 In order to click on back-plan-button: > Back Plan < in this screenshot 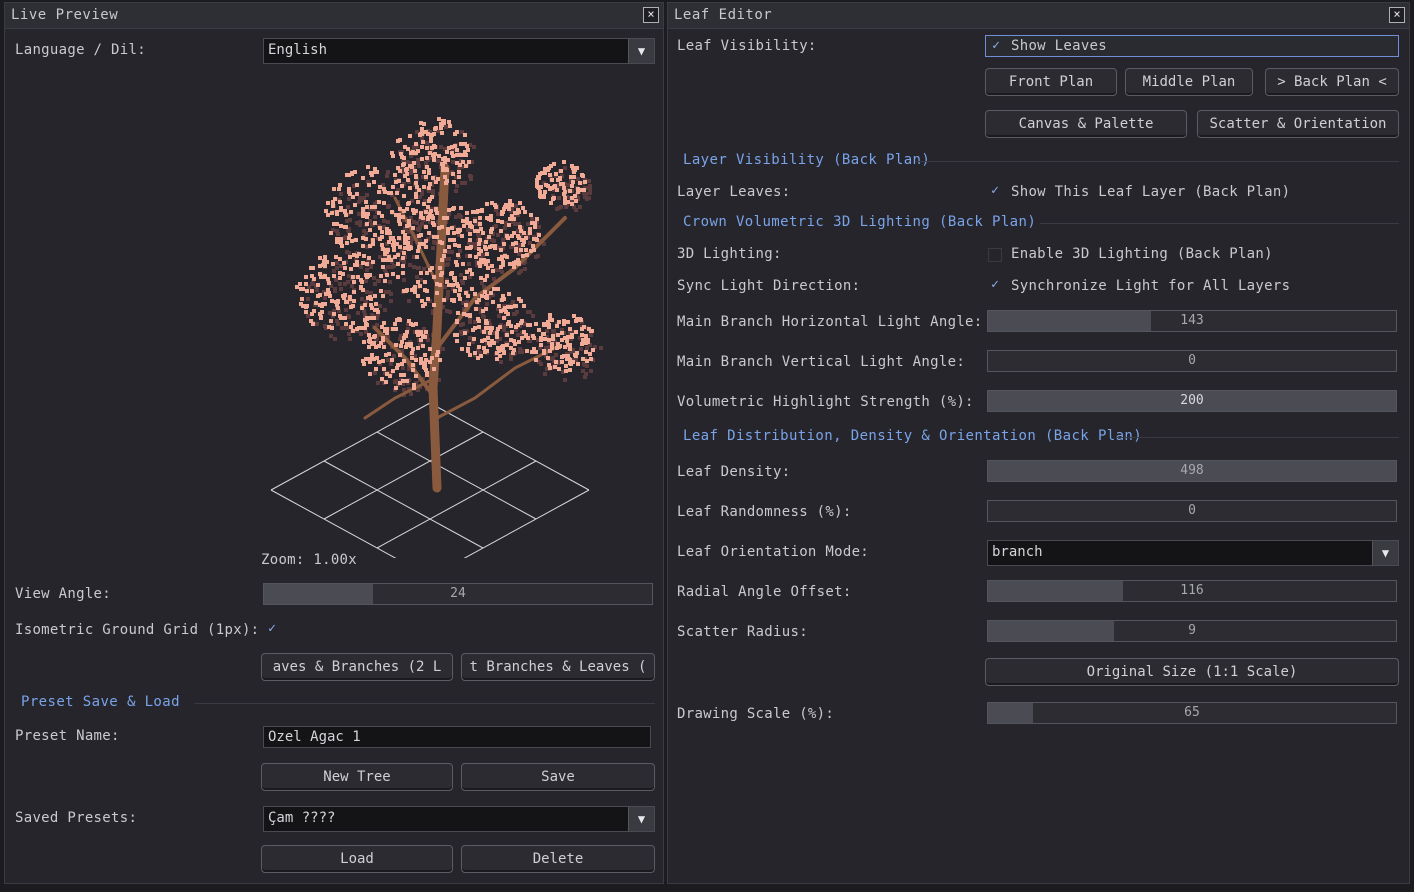, I will do `click(1332, 82)`.